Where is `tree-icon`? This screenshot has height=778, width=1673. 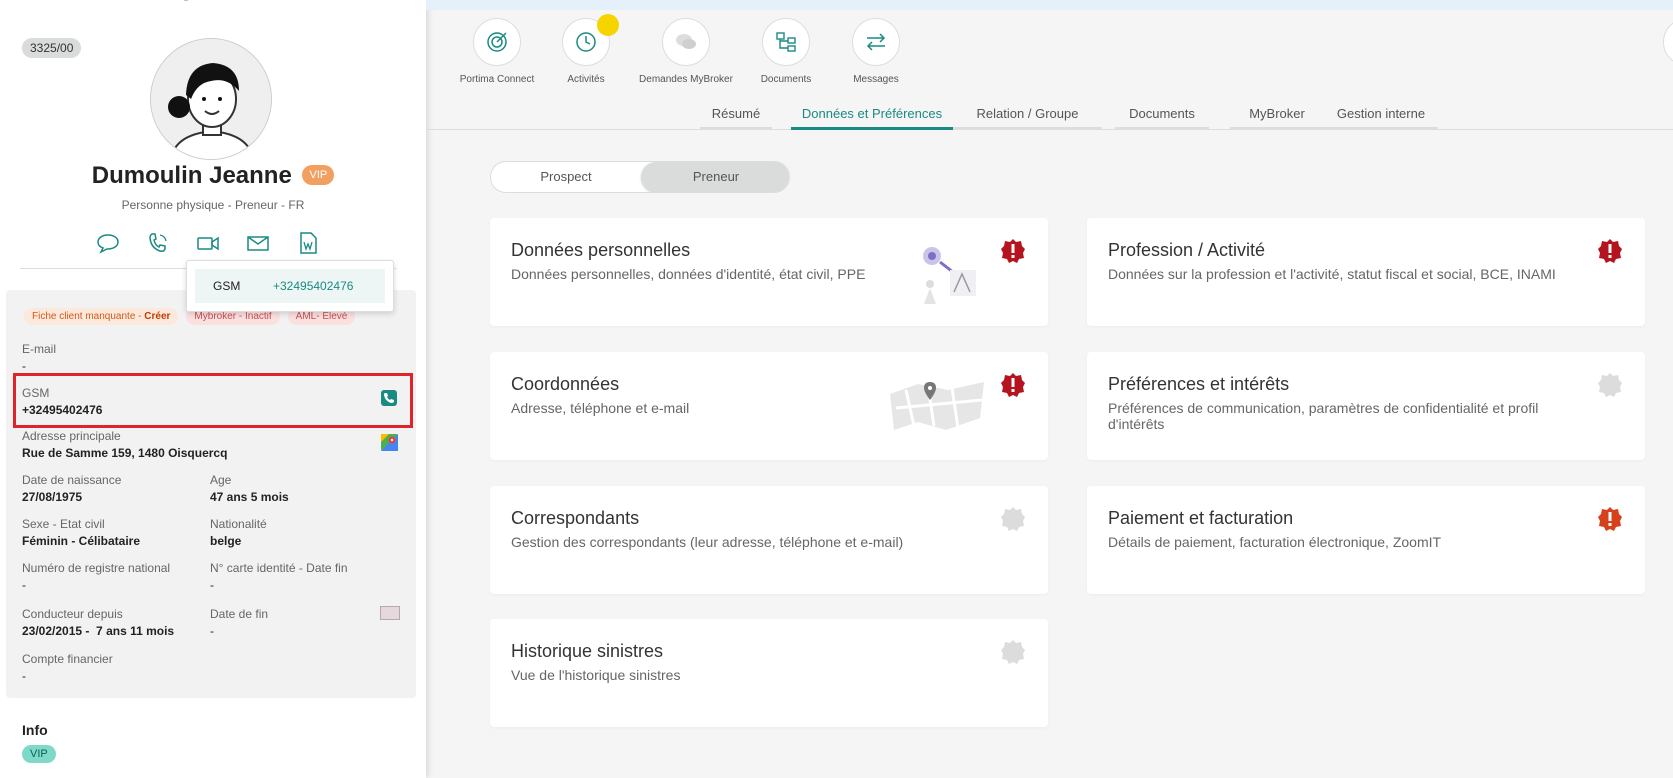
tree-icon is located at coordinates (786, 42).